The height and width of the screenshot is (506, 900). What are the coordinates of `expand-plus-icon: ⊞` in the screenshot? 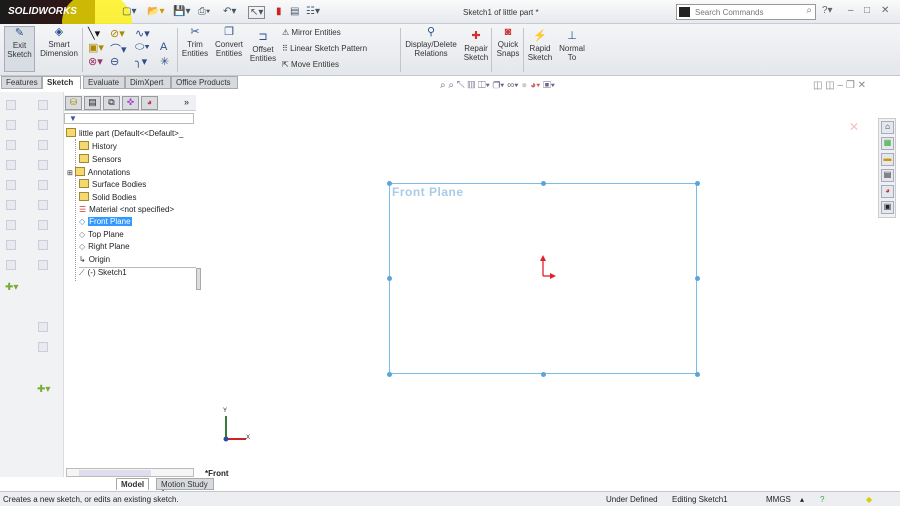 It's located at (70, 173).